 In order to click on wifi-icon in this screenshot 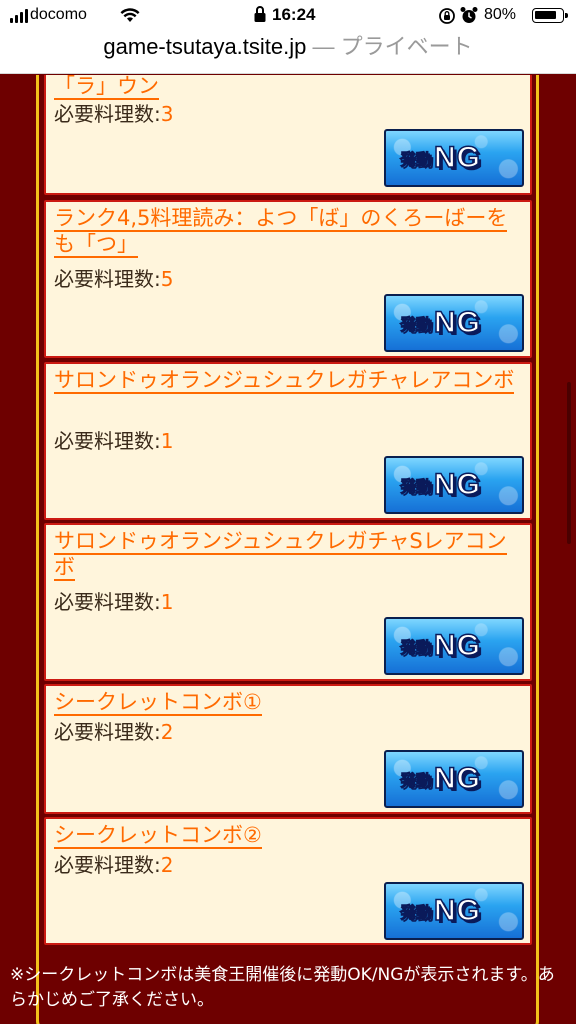, I will do `click(130, 17)`.